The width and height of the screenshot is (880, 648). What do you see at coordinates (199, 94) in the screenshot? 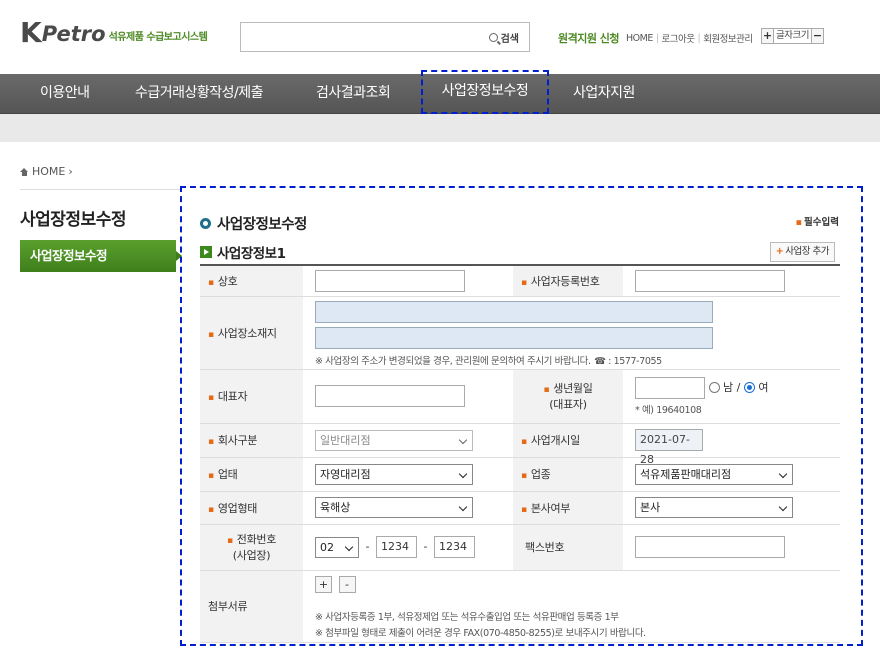
I see `nav-report: 수급거래상황작성/제출` at bounding box center [199, 94].